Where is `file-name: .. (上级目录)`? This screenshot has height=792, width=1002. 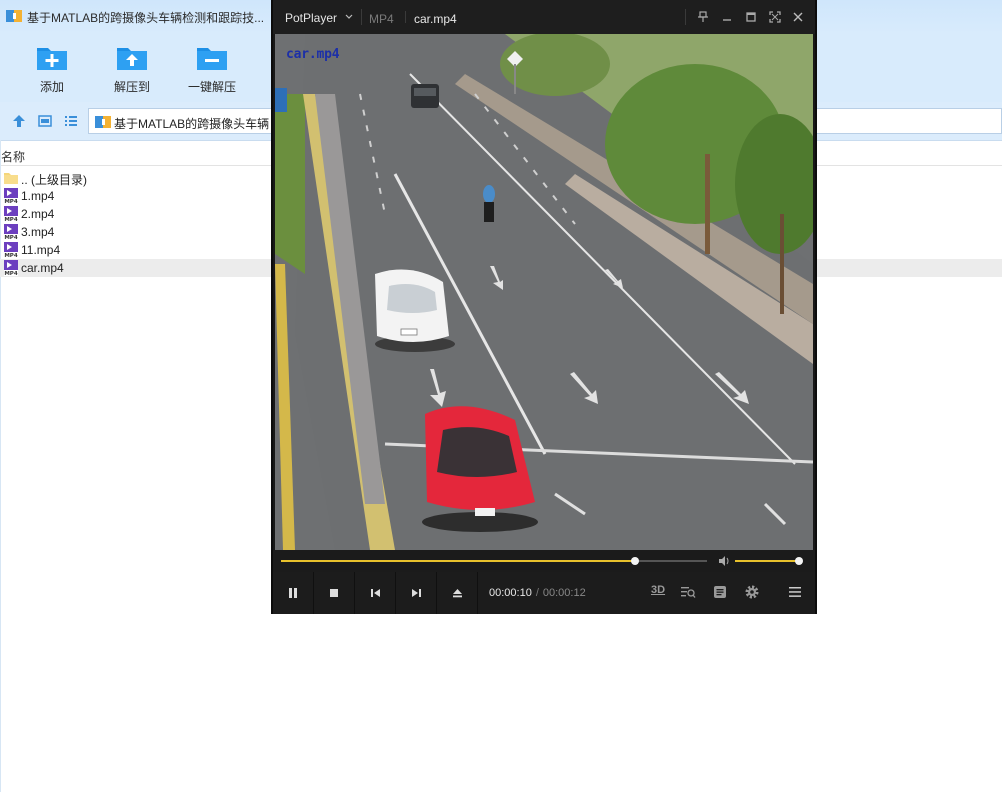
file-name: .. (上级目录) is located at coordinates (54, 180).